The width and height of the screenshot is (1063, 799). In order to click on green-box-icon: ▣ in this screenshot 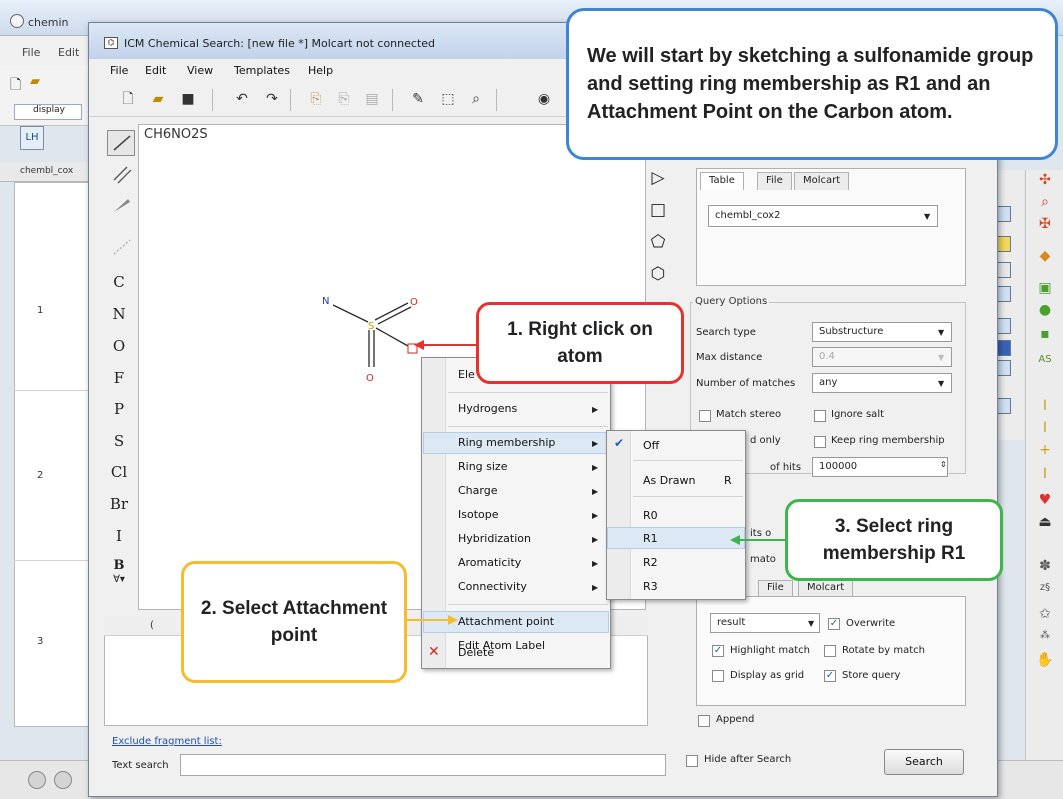, I will do `click(1045, 288)`.